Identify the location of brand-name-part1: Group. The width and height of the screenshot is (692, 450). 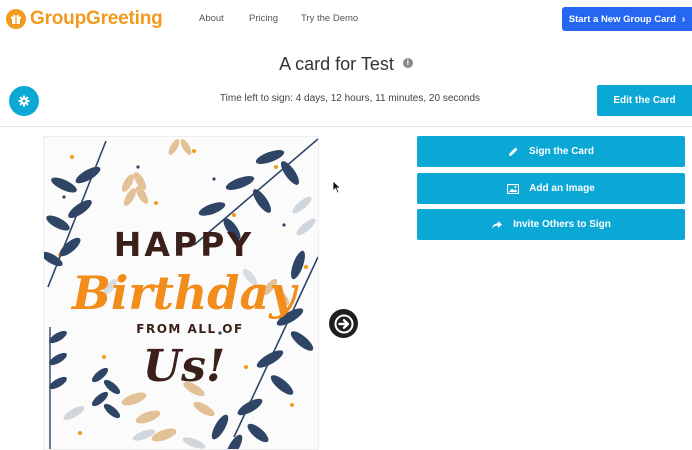
(58, 18).